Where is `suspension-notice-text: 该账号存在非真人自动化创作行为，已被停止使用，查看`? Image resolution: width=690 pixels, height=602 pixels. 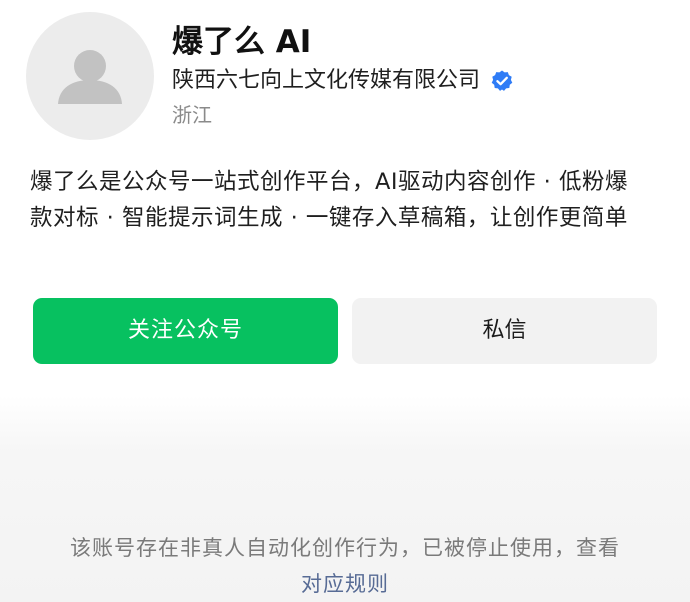
suspension-notice-text: 该账号存在非真人自动化创作行为，已被停止使用，查看 is located at coordinates (345, 548).